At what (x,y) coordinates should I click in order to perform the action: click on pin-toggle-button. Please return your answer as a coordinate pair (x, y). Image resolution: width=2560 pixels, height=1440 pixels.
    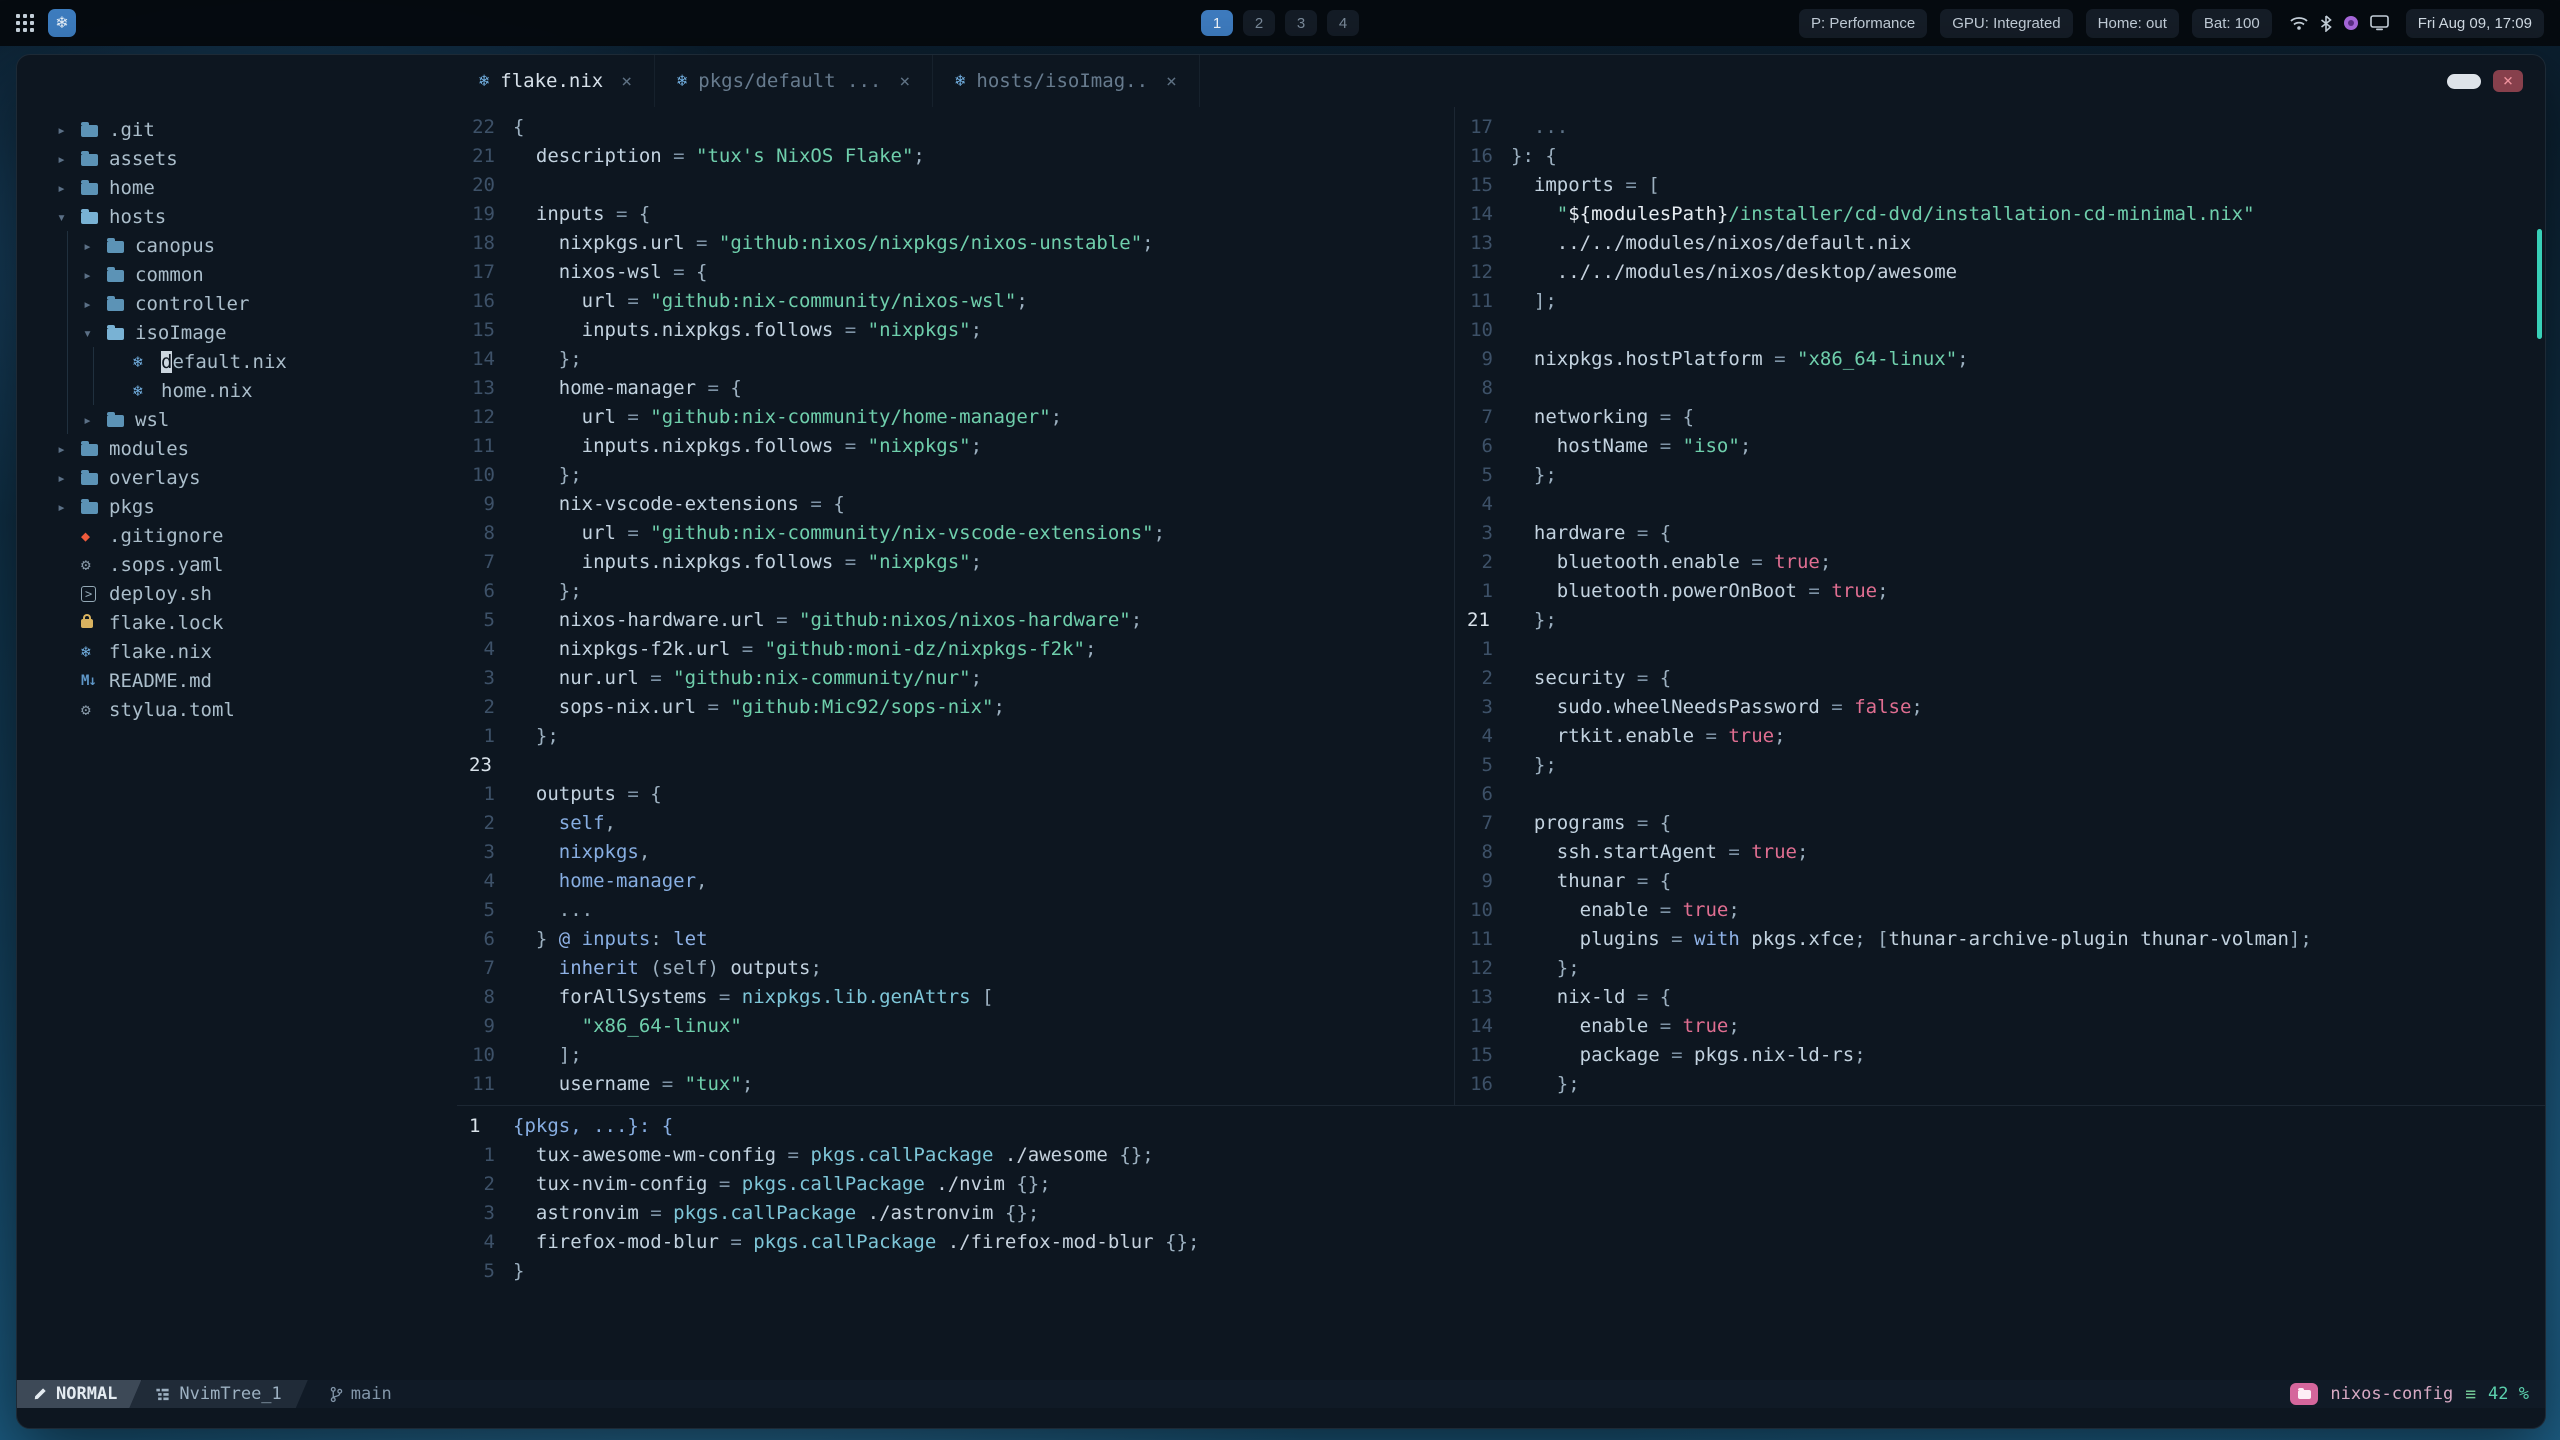
    Looking at the image, I should click on (2464, 81).